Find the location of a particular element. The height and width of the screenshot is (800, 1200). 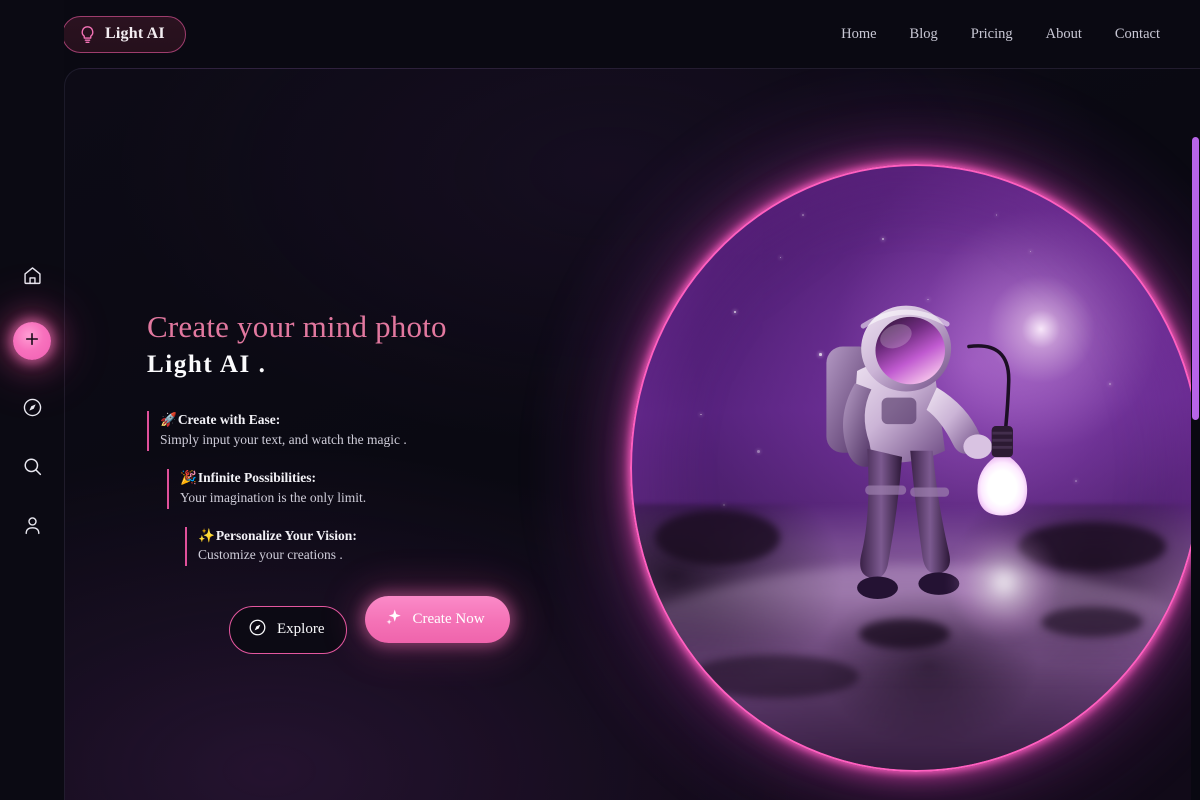

feature-title: 🎉Infinite Possibilities: is located at coordinates (378, 478).